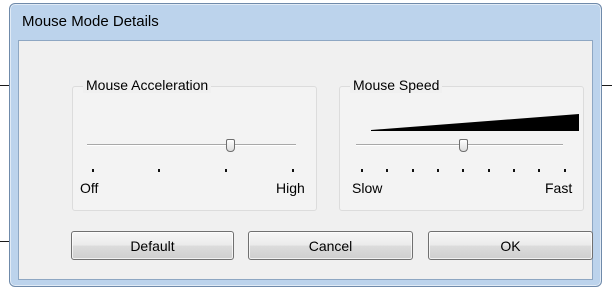  I want to click on default-button: Default, so click(152, 245).